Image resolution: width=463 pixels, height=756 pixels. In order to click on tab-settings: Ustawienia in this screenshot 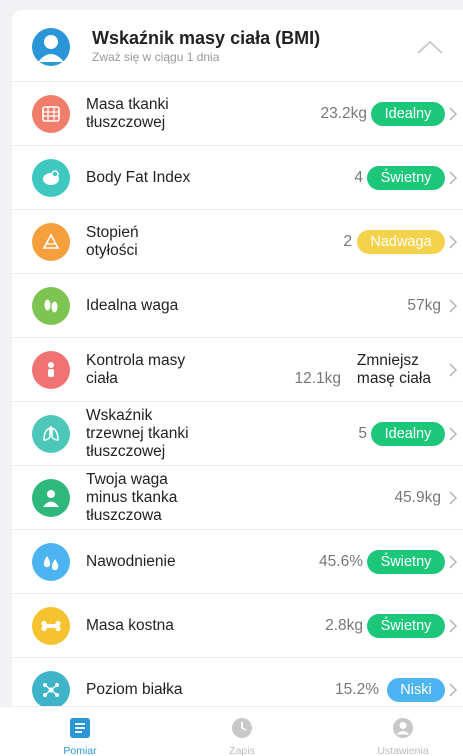, I will do `click(403, 731)`.